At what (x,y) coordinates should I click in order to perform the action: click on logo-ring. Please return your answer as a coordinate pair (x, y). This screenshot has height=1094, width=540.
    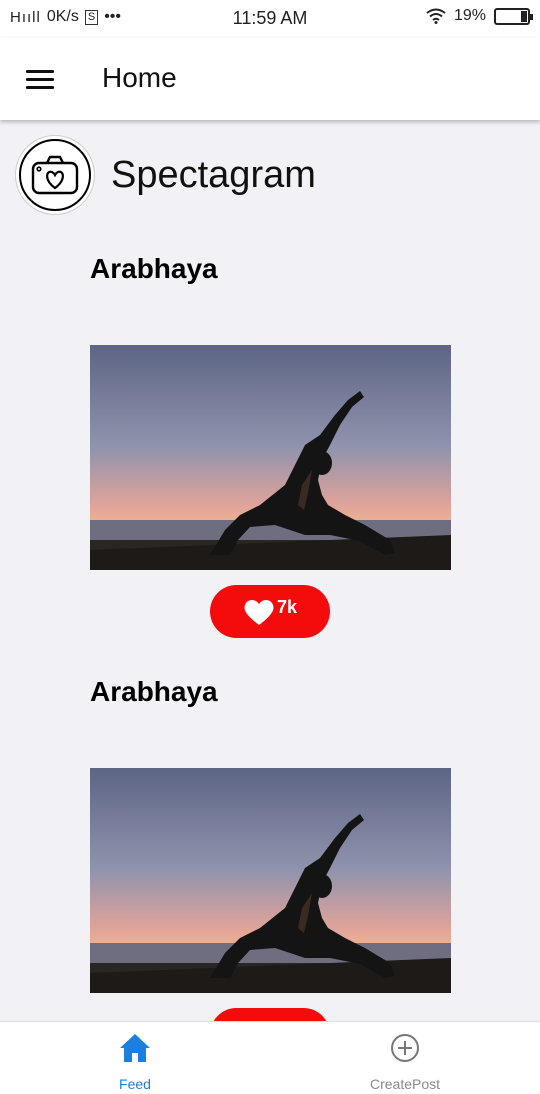
    Looking at the image, I should click on (55, 175).